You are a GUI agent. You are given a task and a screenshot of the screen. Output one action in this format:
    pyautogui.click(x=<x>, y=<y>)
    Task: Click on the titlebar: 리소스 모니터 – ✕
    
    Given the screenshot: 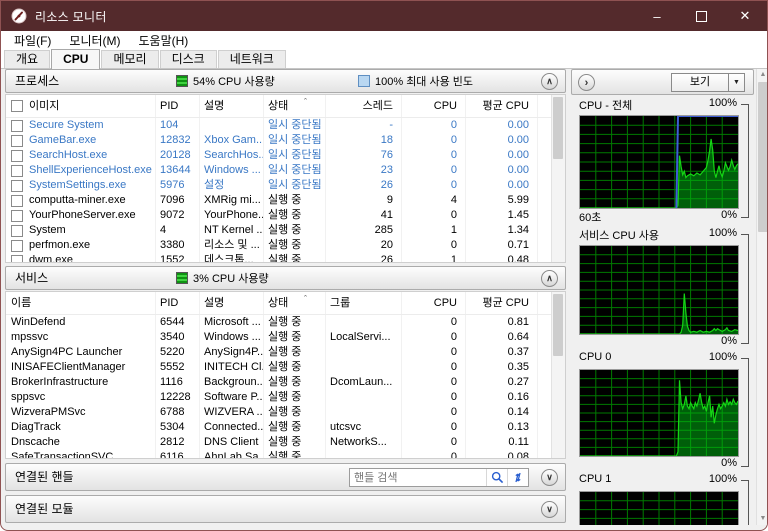 What is the action you would take?
    pyautogui.click(x=384, y=16)
    